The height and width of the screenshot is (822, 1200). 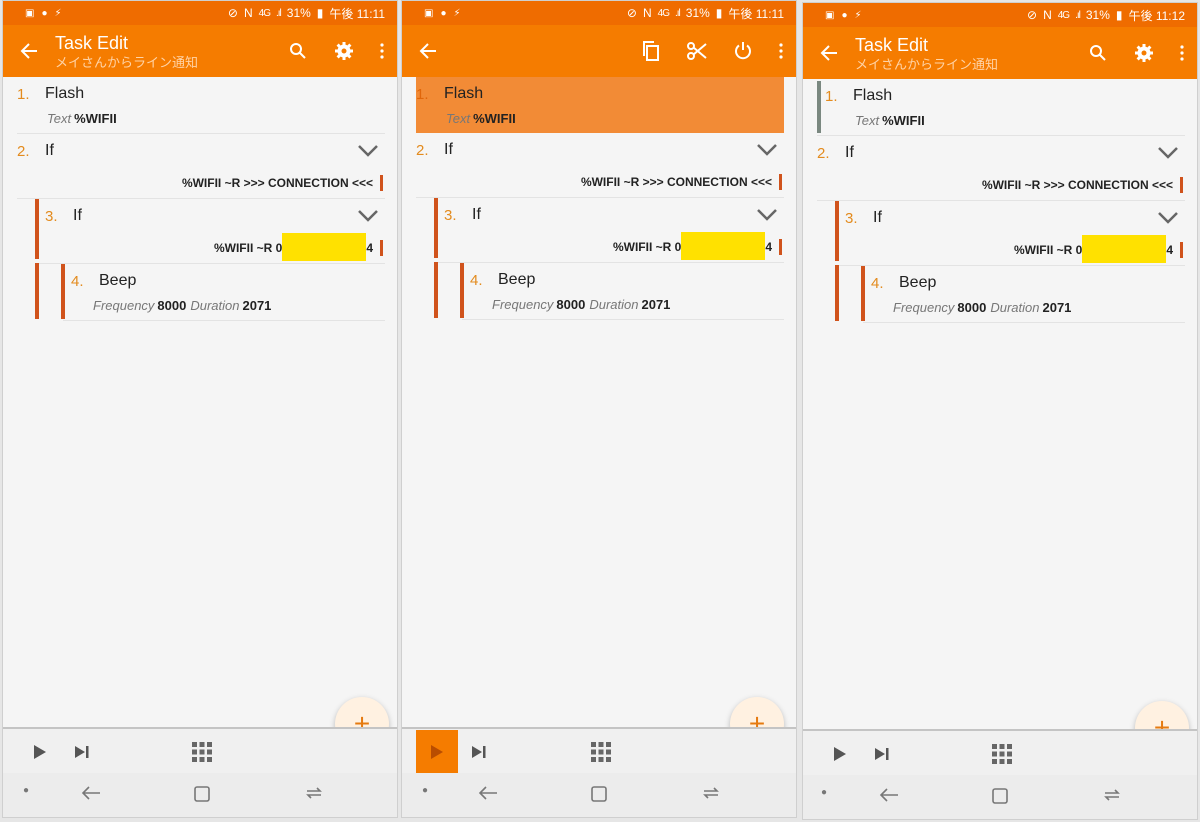 I want to click on action-name: Flash, so click(x=65, y=93).